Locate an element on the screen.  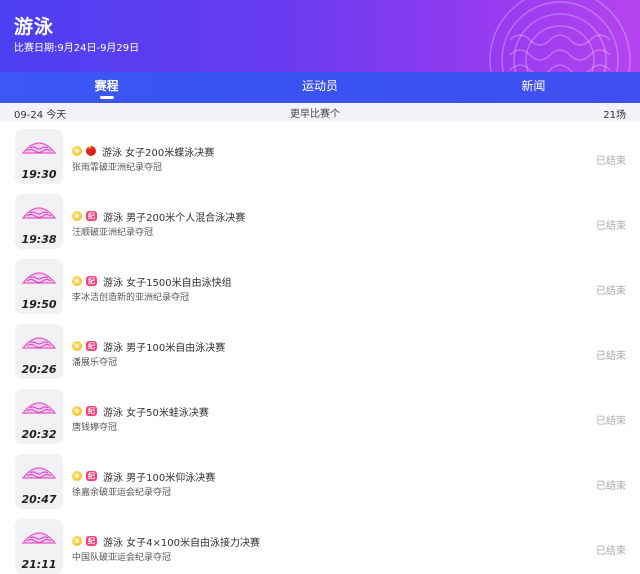
event-title: 游泳 男子100米仰泳决赛 is located at coordinates (159, 478).